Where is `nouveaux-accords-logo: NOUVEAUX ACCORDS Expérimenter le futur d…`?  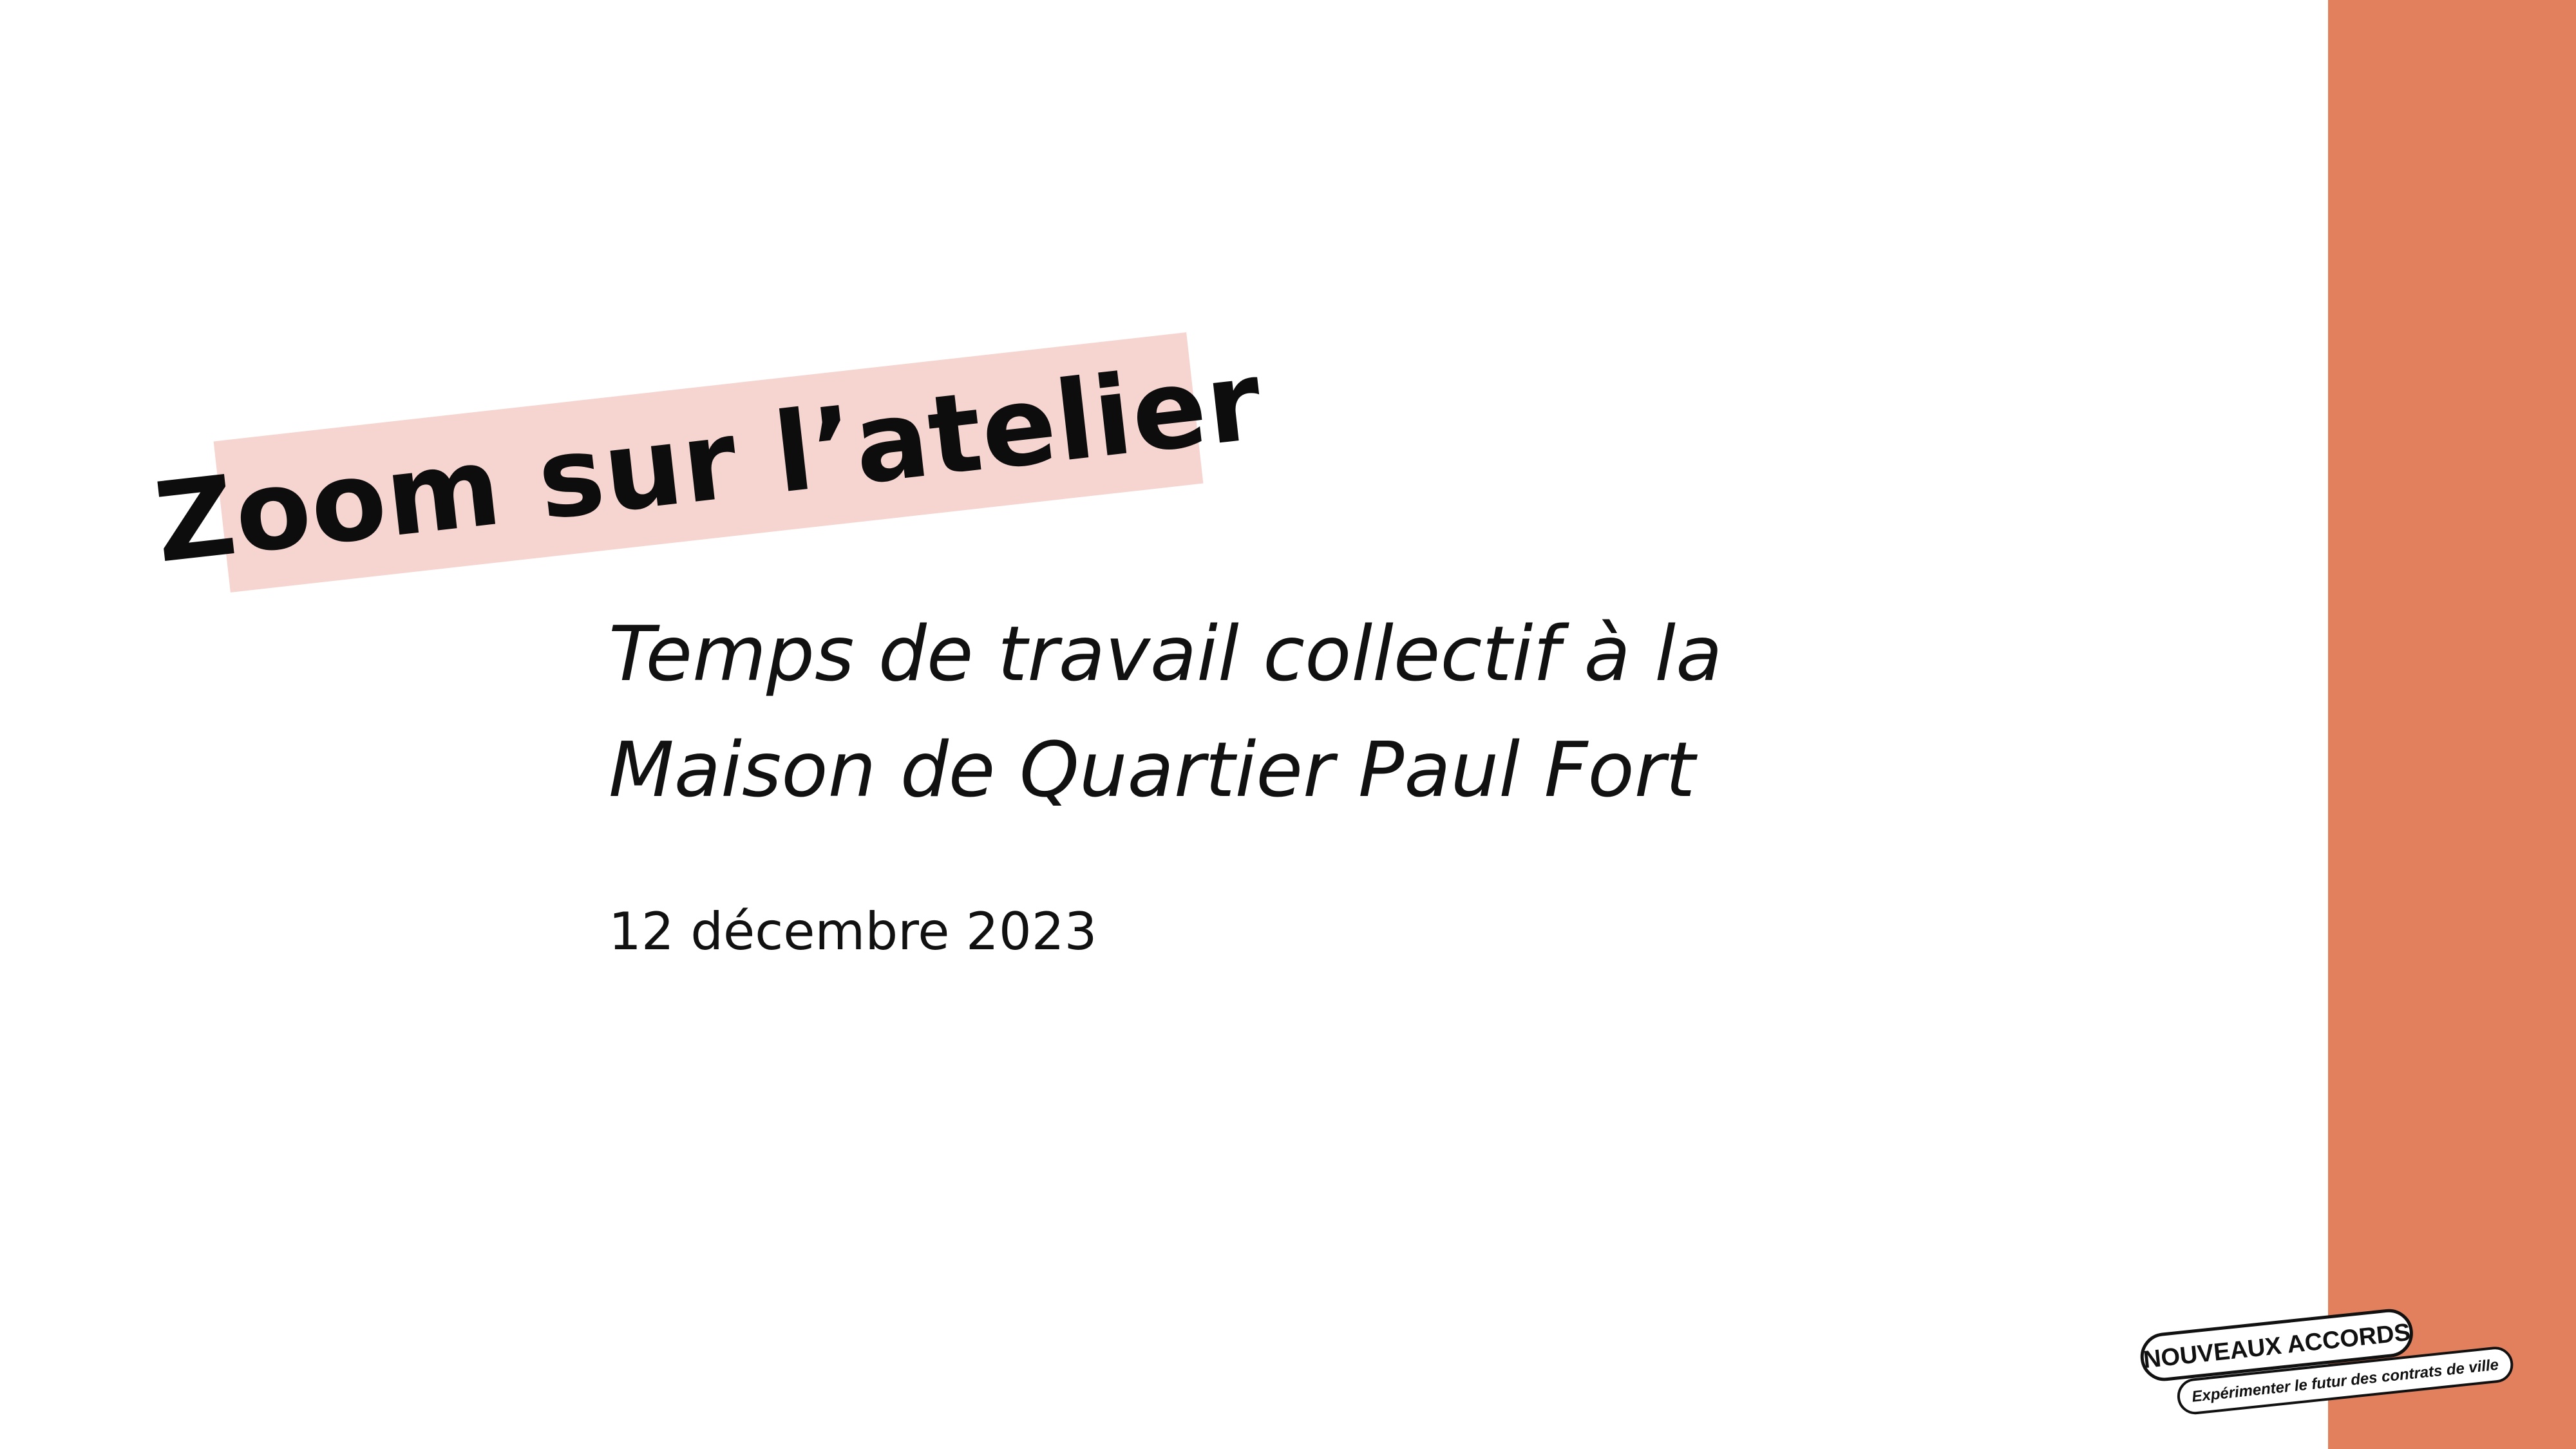
nouveaux-accords-logo: NOUVEAUX ACCORDS Expérimenter le futur d… is located at coordinates (2327, 1362).